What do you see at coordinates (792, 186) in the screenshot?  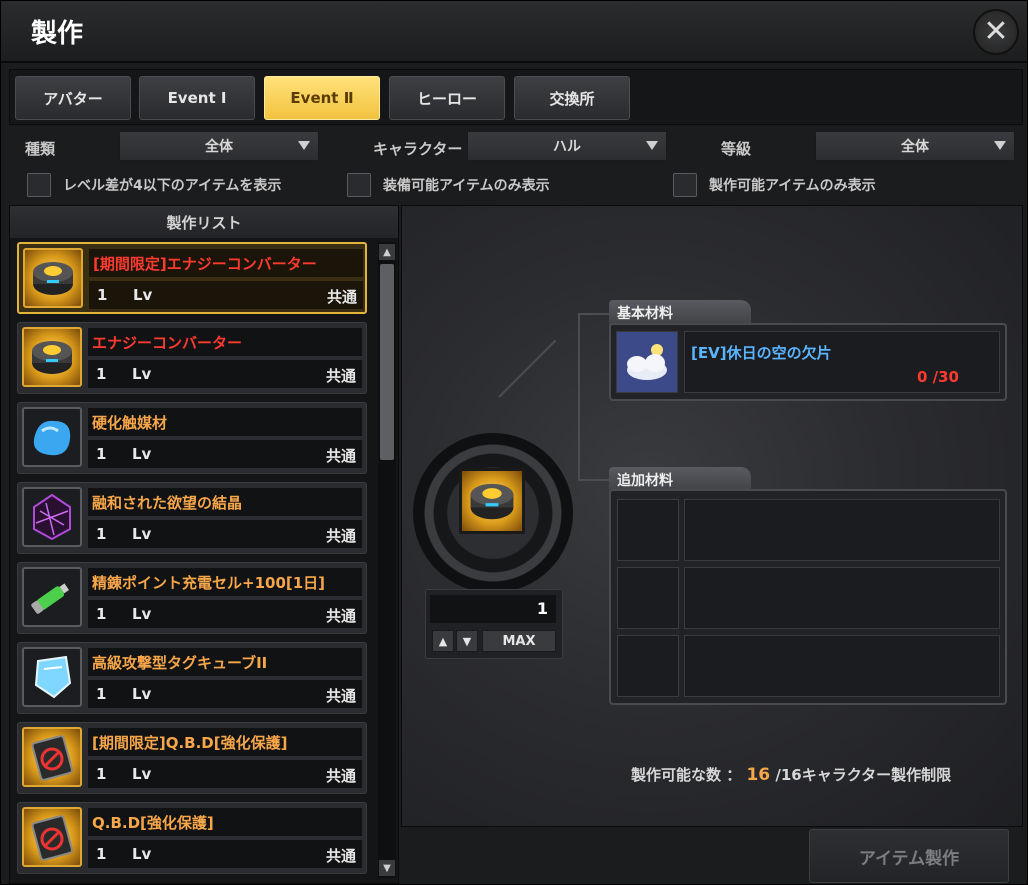 I see `craftable-only-label: 製作可能アイテムのみ表示` at bounding box center [792, 186].